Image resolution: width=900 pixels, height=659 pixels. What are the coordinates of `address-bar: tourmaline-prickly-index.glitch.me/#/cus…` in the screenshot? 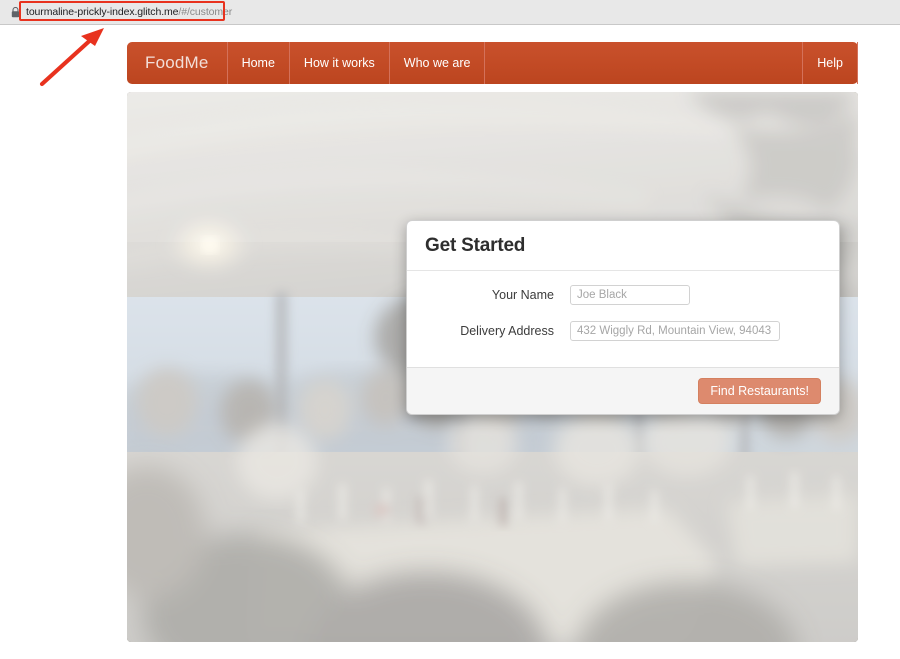 It's located at (145, 12).